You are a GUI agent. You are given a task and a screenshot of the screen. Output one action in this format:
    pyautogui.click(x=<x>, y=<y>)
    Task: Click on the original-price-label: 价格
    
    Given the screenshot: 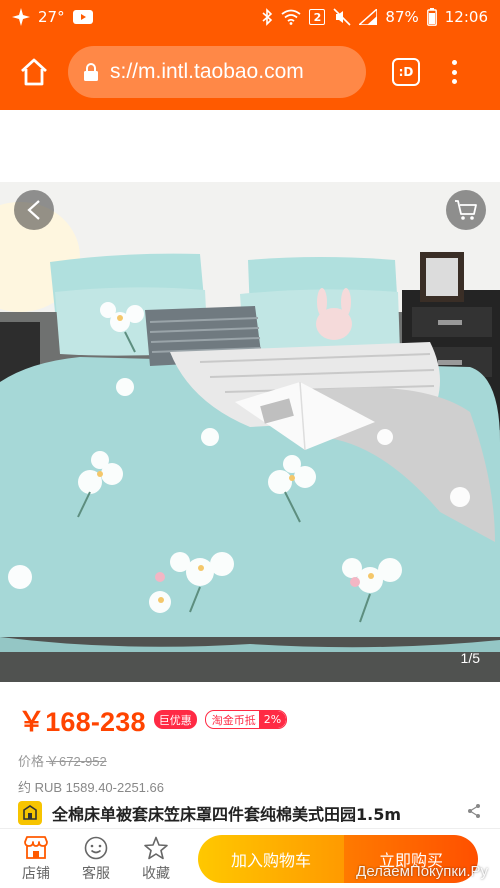 What is the action you would take?
    pyautogui.click(x=31, y=761)
    